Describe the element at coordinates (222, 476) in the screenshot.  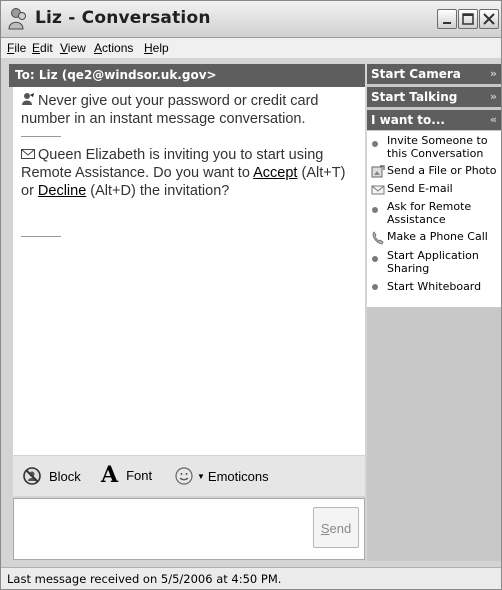
I see `emoticons-button: ▼ Emoticons` at that location.